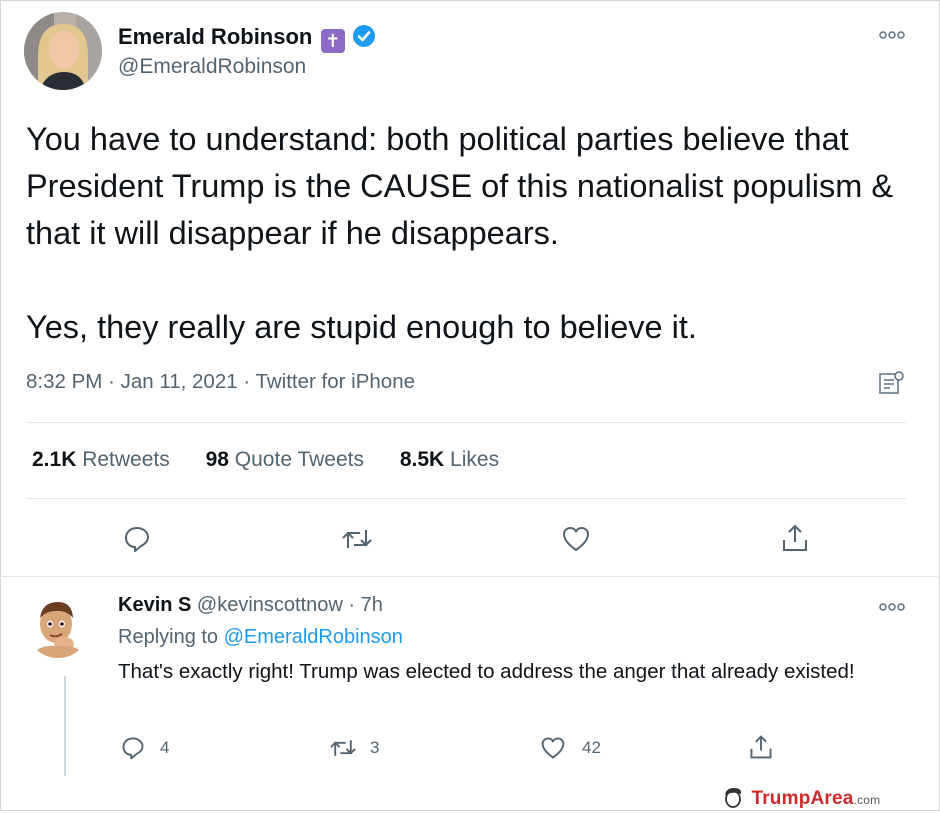 The height and width of the screenshot is (813, 940). What do you see at coordinates (217, 459) in the screenshot?
I see `quotes-count: 98` at bounding box center [217, 459].